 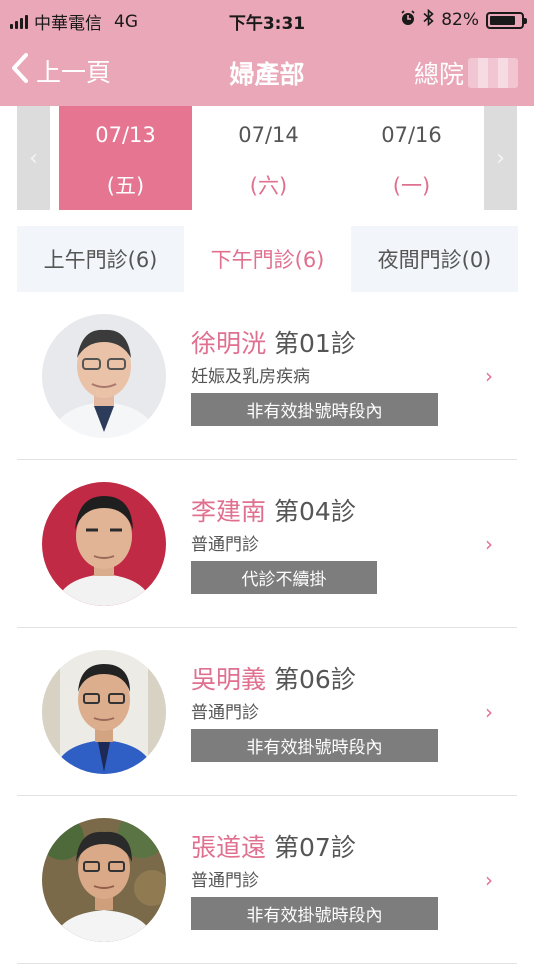 I want to click on alarm-icon, so click(x=408, y=20).